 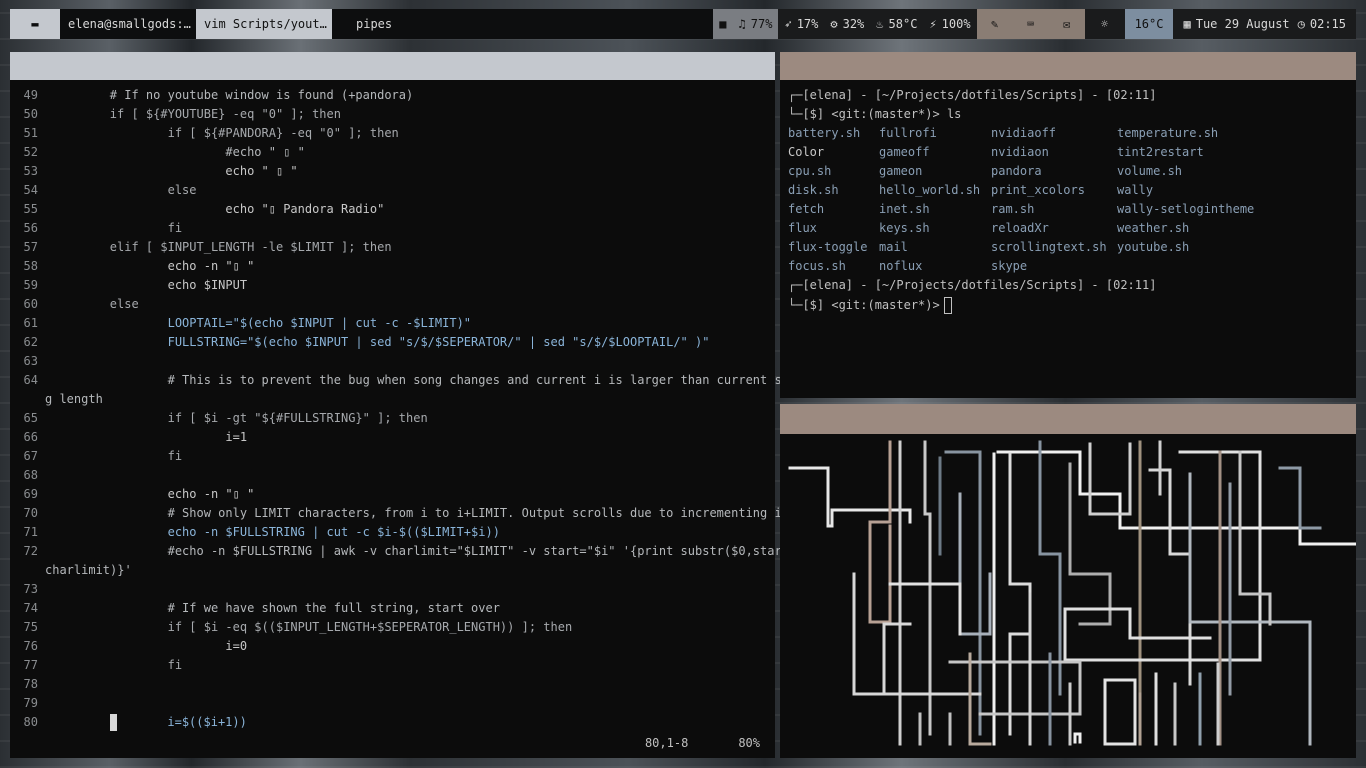 What do you see at coordinates (810, 171) in the screenshot?
I see `ls-entry: cpu.sh` at bounding box center [810, 171].